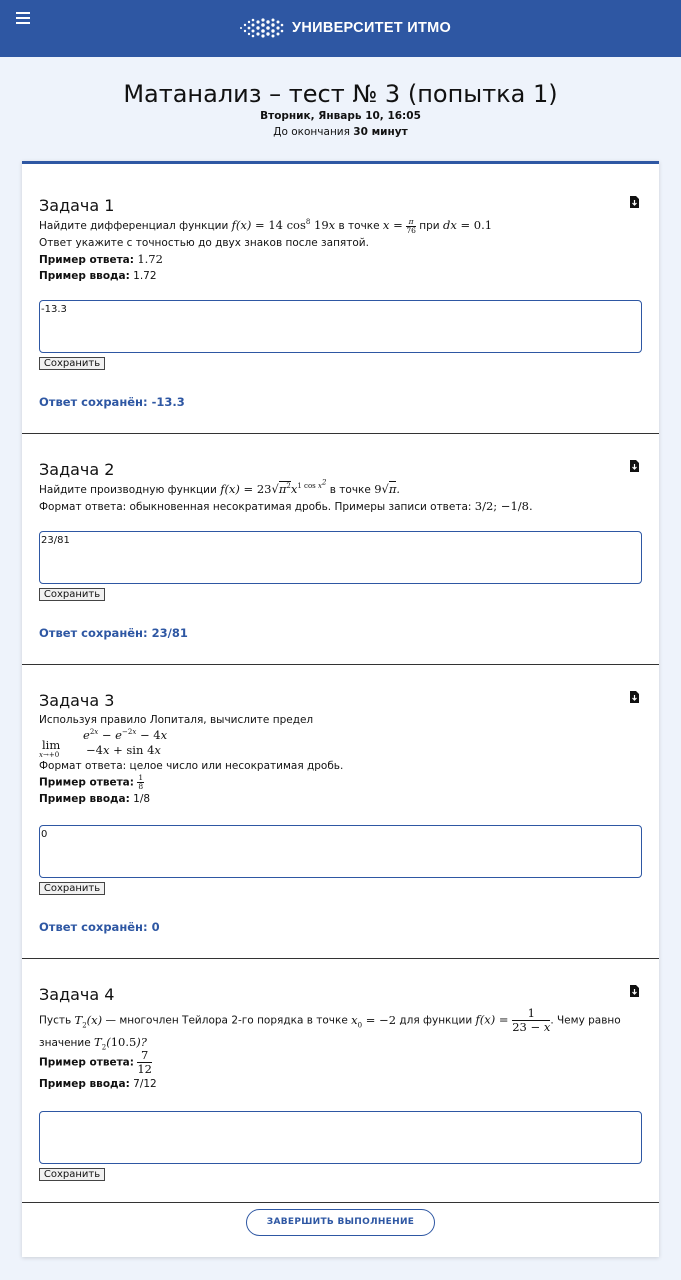  I want to click on example-input-value: 1.72, so click(145, 275).